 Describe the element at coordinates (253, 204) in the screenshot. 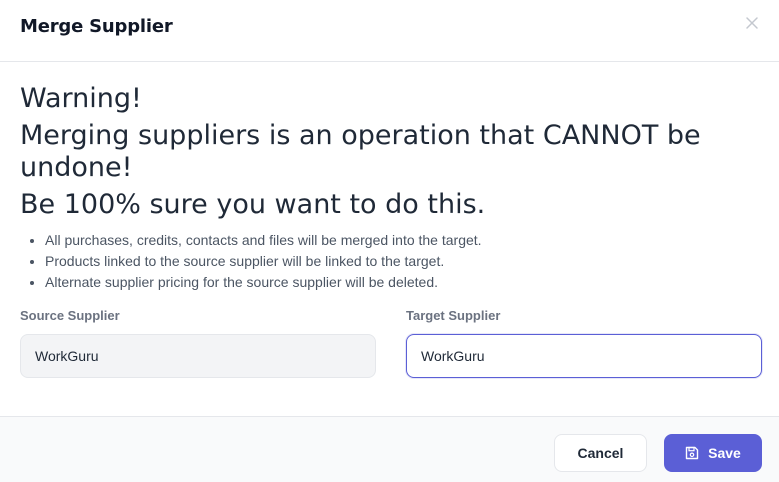

I see `warning-confirm-text: Be 100% sure you want to do this.` at that location.